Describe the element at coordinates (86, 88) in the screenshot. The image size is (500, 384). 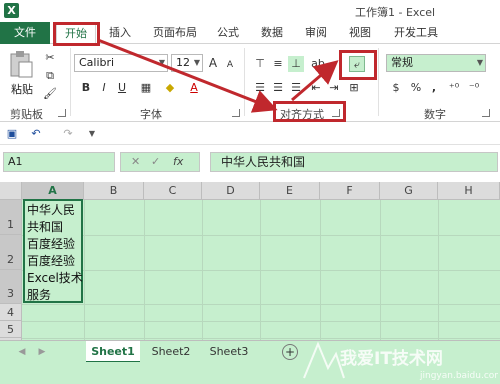
I see `bold-button: B` at that location.